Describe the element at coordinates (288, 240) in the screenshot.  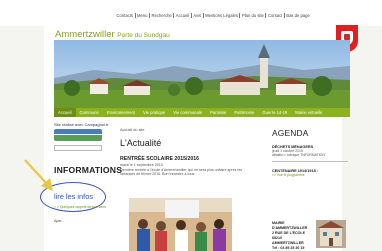
I see `mairie-line: 68210 AMMERTZWILLER` at that location.